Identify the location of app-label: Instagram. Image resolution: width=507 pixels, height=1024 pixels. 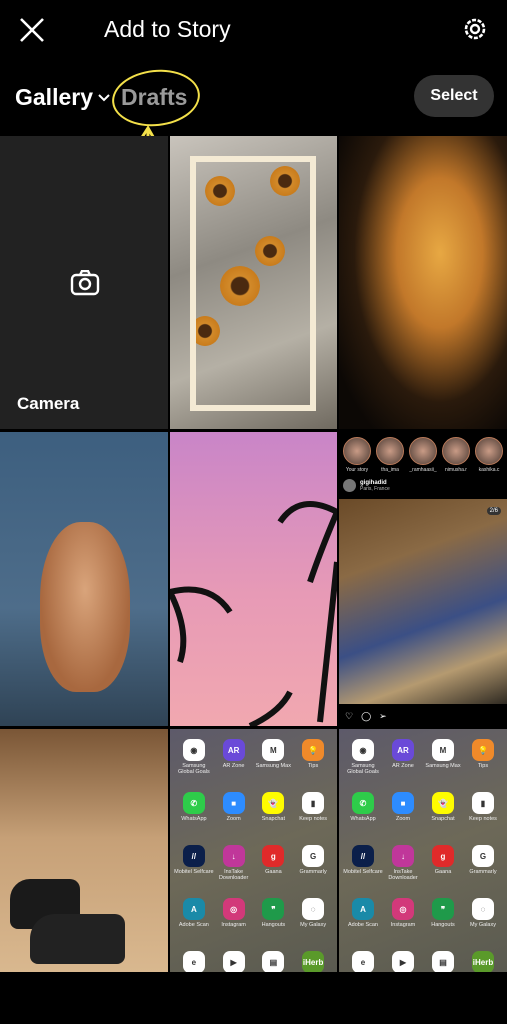
(403, 925).